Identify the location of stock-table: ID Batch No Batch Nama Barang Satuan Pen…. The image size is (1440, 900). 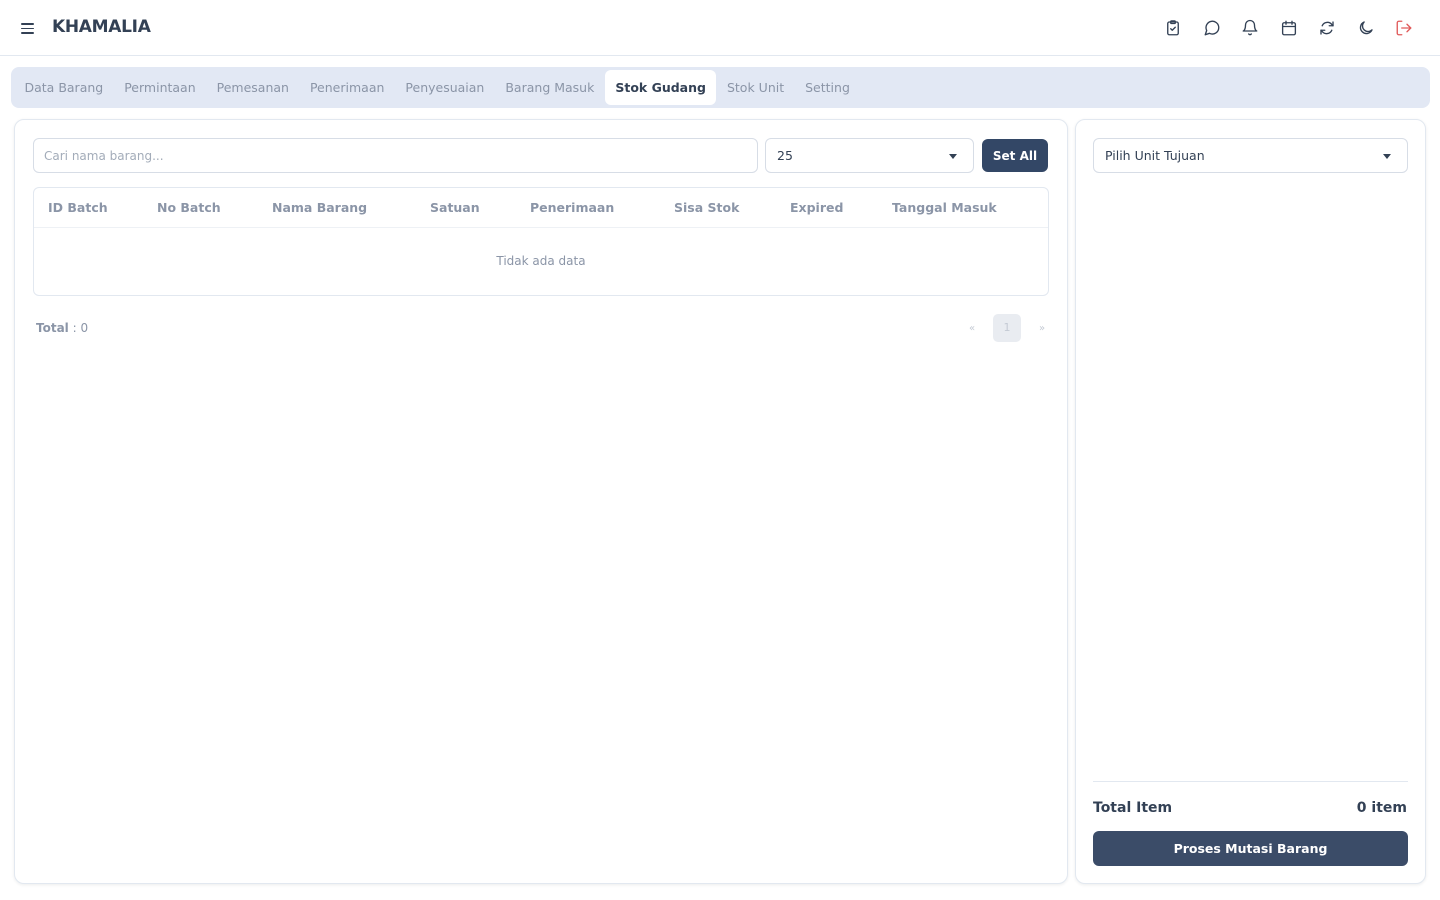
(541, 241).